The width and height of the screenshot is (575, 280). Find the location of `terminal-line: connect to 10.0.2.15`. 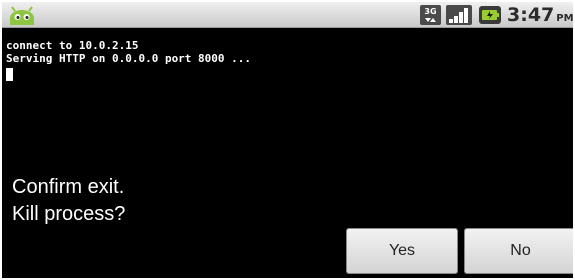

terminal-line: connect to 10.0.2.15 is located at coordinates (72, 45).